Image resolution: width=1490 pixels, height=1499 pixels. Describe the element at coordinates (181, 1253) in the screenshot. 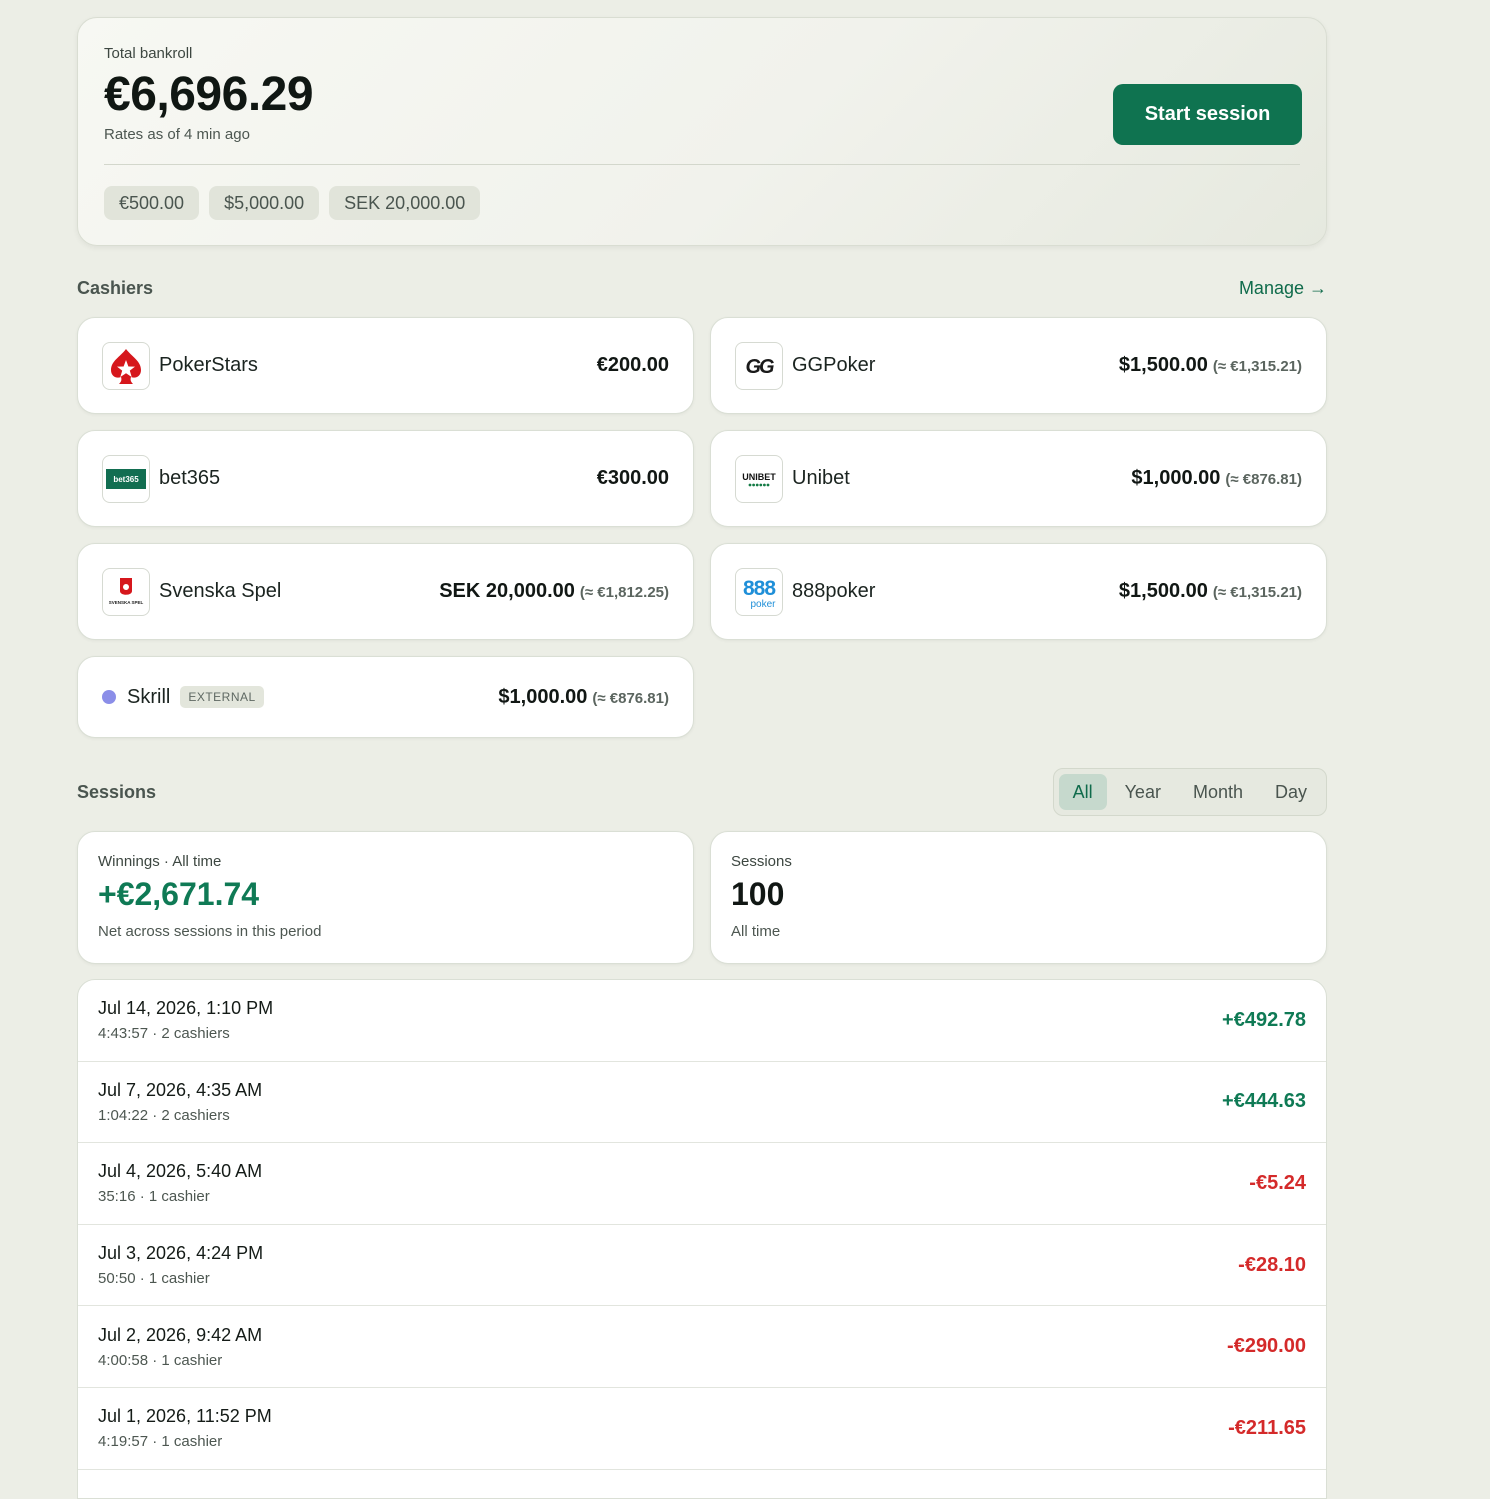

I see `session-date: Jul 3, 2026, 4:24 PM` at that location.